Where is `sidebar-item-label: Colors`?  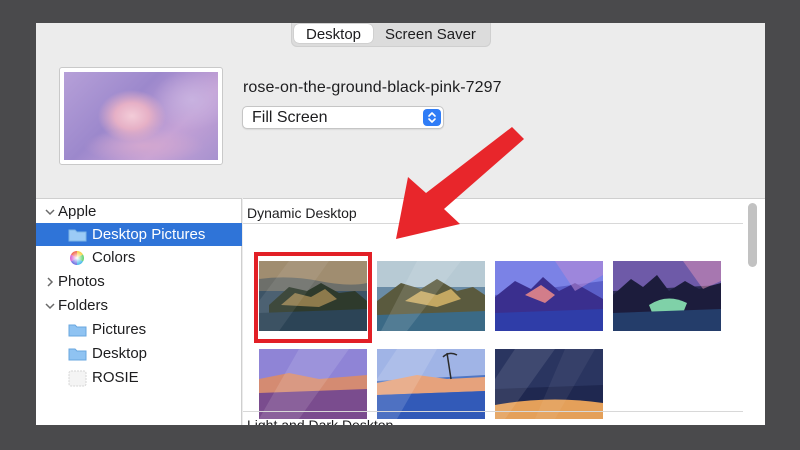 sidebar-item-label: Colors is located at coordinates (114, 257).